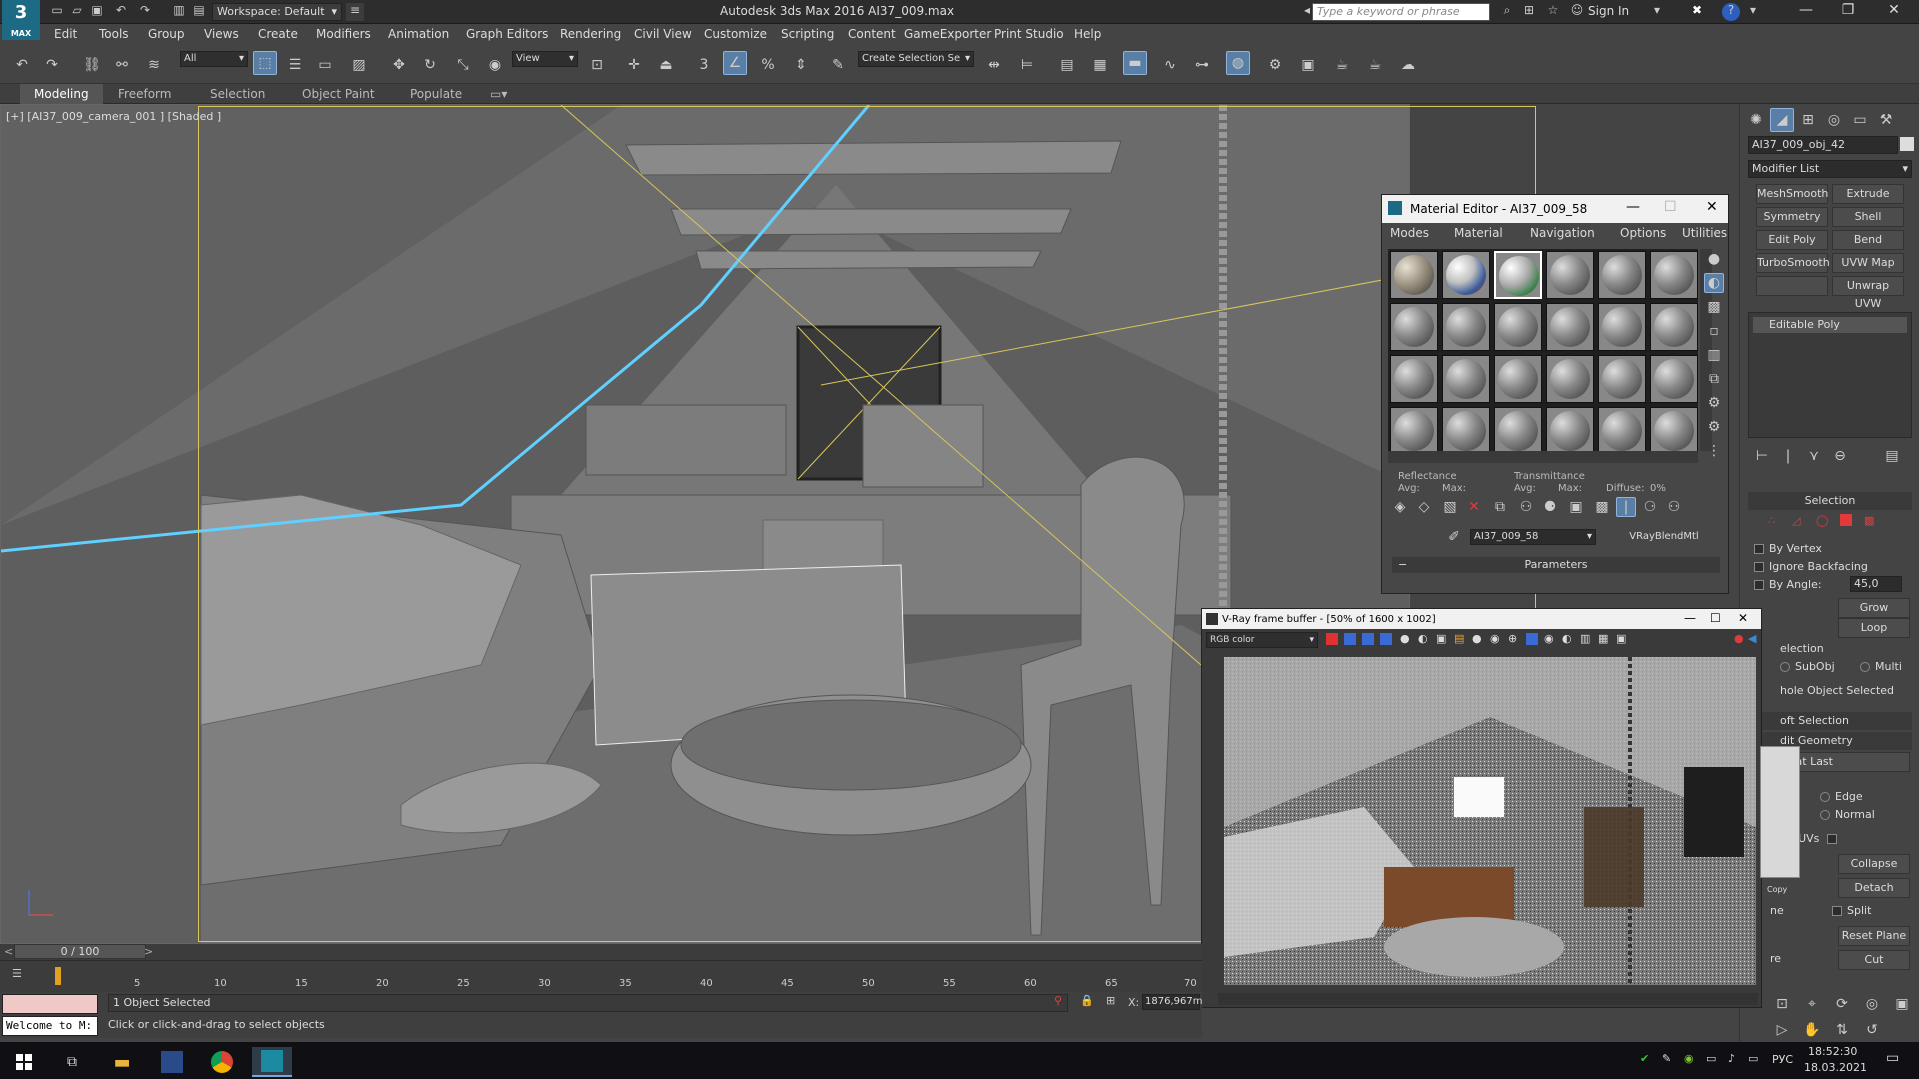  What do you see at coordinates (1500, 507) in the screenshot?
I see `make-copy-icon: ⧉` at bounding box center [1500, 507].